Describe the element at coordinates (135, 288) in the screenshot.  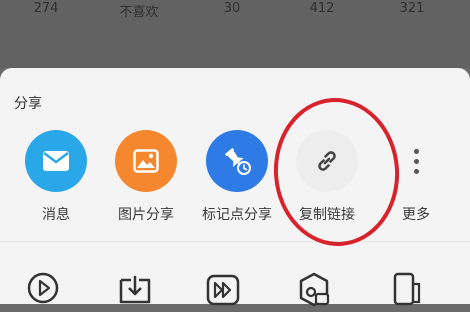
I see `download-icon` at that location.